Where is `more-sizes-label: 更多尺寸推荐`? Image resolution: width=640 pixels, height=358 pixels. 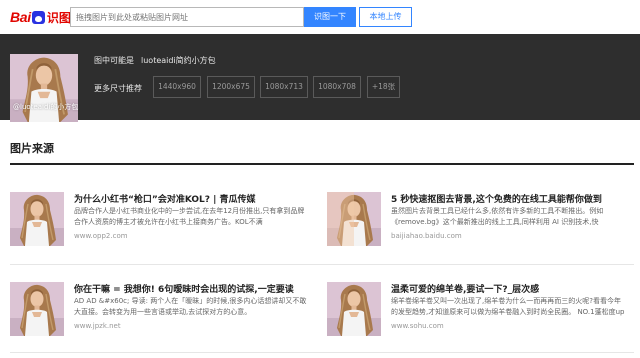 more-sizes-label: 更多尺寸推荐 is located at coordinates (118, 88).